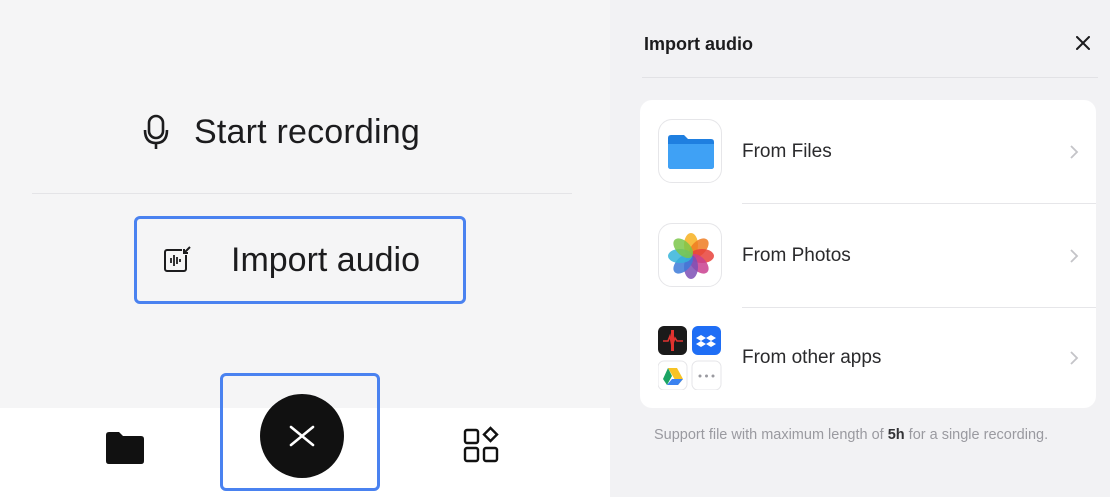  Describe the element at coordinates (896, 435) in the screenshot. I see `max-length-value: 5h` at that location.